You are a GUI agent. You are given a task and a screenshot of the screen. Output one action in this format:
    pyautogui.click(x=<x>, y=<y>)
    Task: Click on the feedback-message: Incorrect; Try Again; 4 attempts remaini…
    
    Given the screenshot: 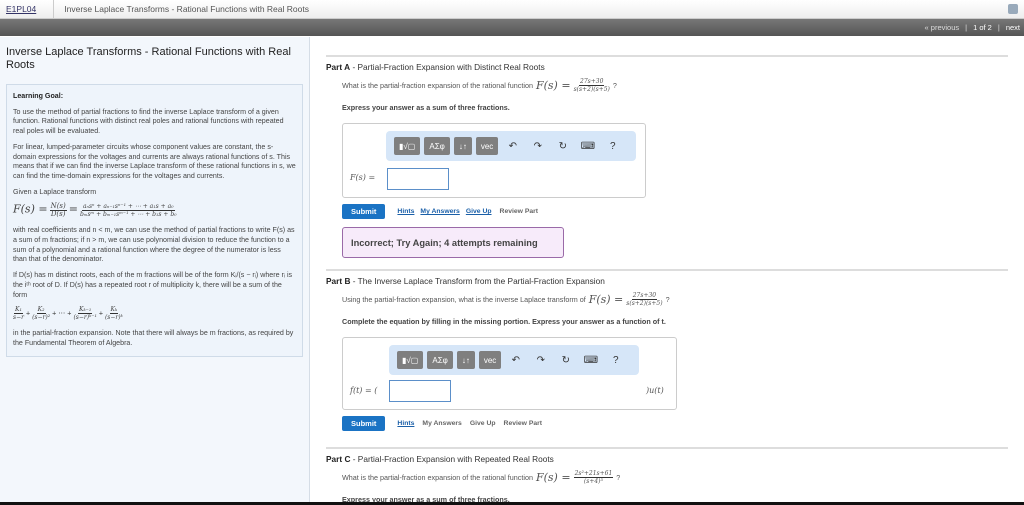 What is the action you would take?
    pyautogui.click(x=453, y=242)
    